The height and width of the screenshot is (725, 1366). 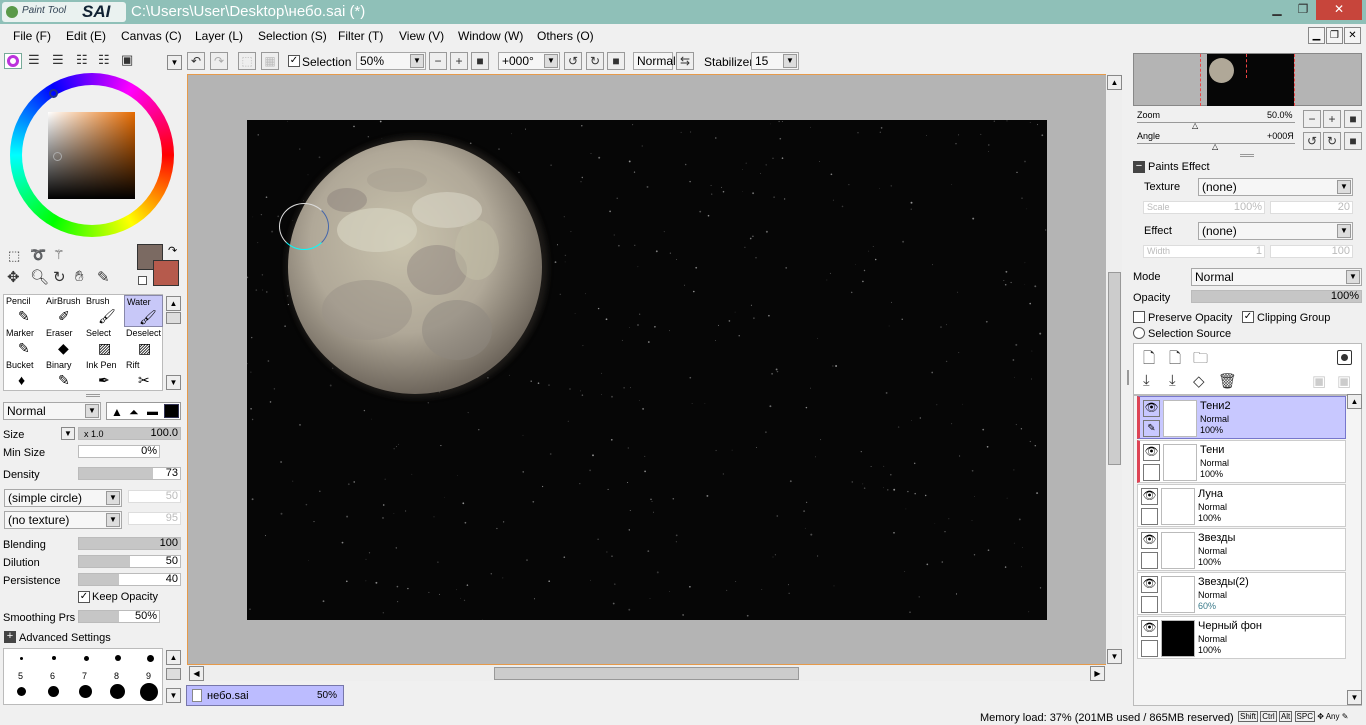 I want to click on mdi-restore-button: ❐, so click(x=1334, y=35).